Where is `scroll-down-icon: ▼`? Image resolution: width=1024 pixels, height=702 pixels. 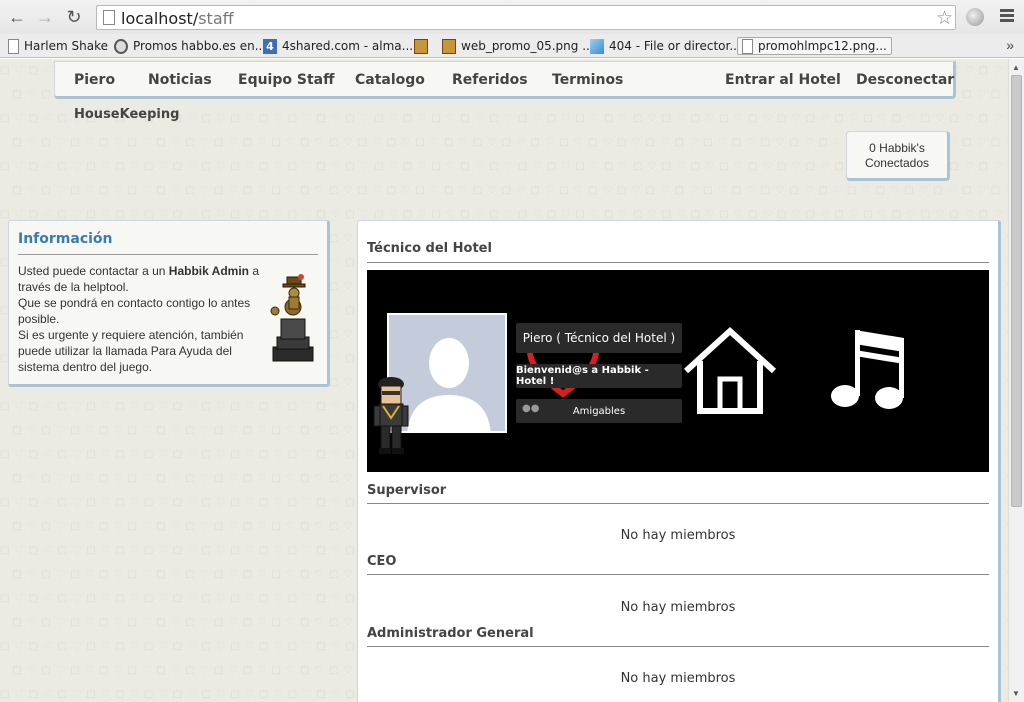
scroll-down-icon: ▼ is located at coordinates (1016, 693).